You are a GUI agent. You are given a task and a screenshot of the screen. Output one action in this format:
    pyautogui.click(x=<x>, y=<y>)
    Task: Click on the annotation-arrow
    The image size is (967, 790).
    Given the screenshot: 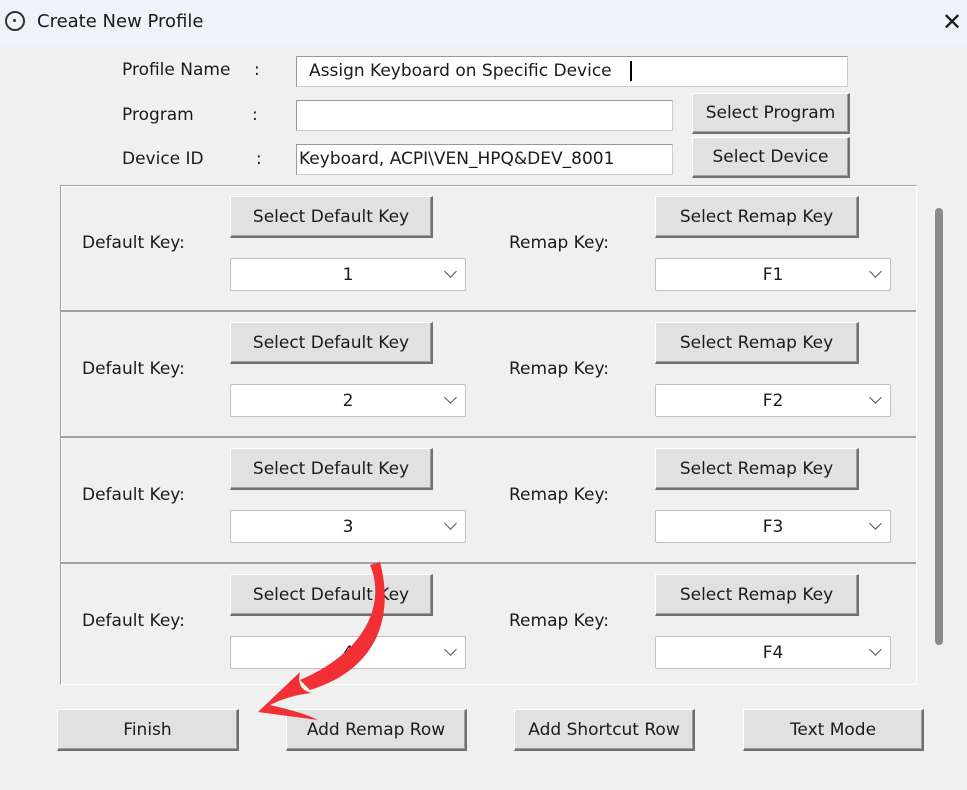 What is the action you would take?
    pyautogui.click(x=321, y=641)
    